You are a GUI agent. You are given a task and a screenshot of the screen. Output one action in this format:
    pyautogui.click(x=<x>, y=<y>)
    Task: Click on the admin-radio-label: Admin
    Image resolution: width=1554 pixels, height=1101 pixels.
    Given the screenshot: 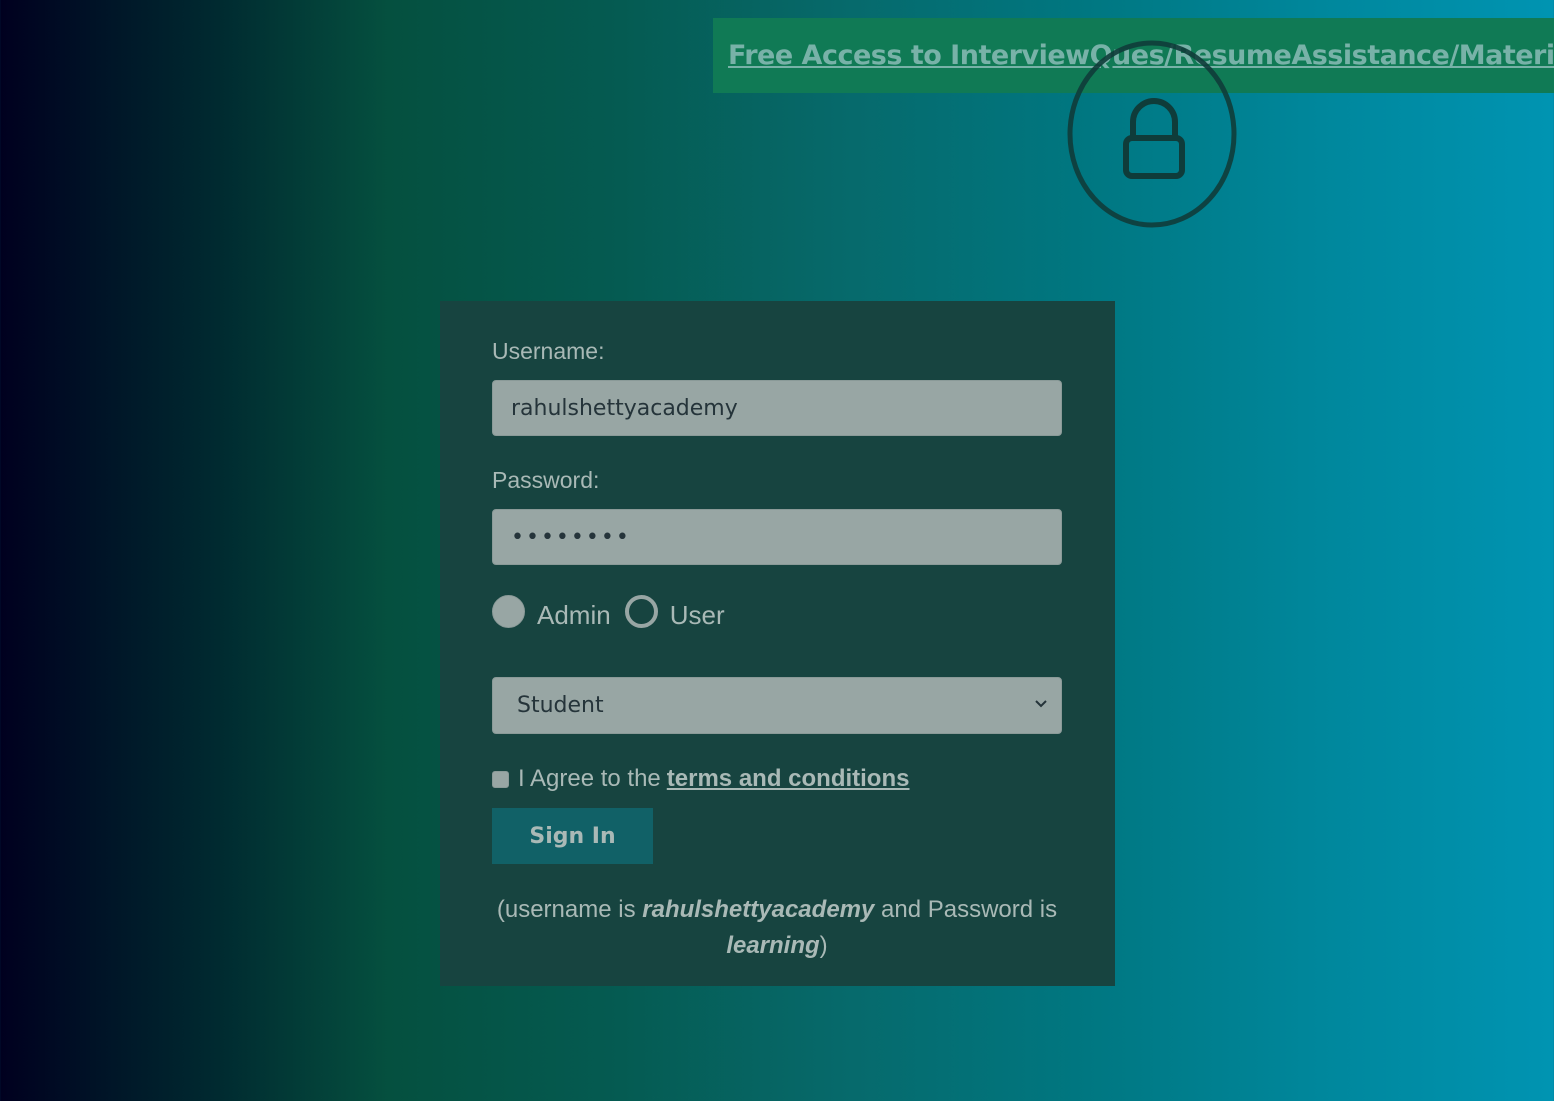 What is the action you would take?
    pyautogui.click(x=574, y=615)
    